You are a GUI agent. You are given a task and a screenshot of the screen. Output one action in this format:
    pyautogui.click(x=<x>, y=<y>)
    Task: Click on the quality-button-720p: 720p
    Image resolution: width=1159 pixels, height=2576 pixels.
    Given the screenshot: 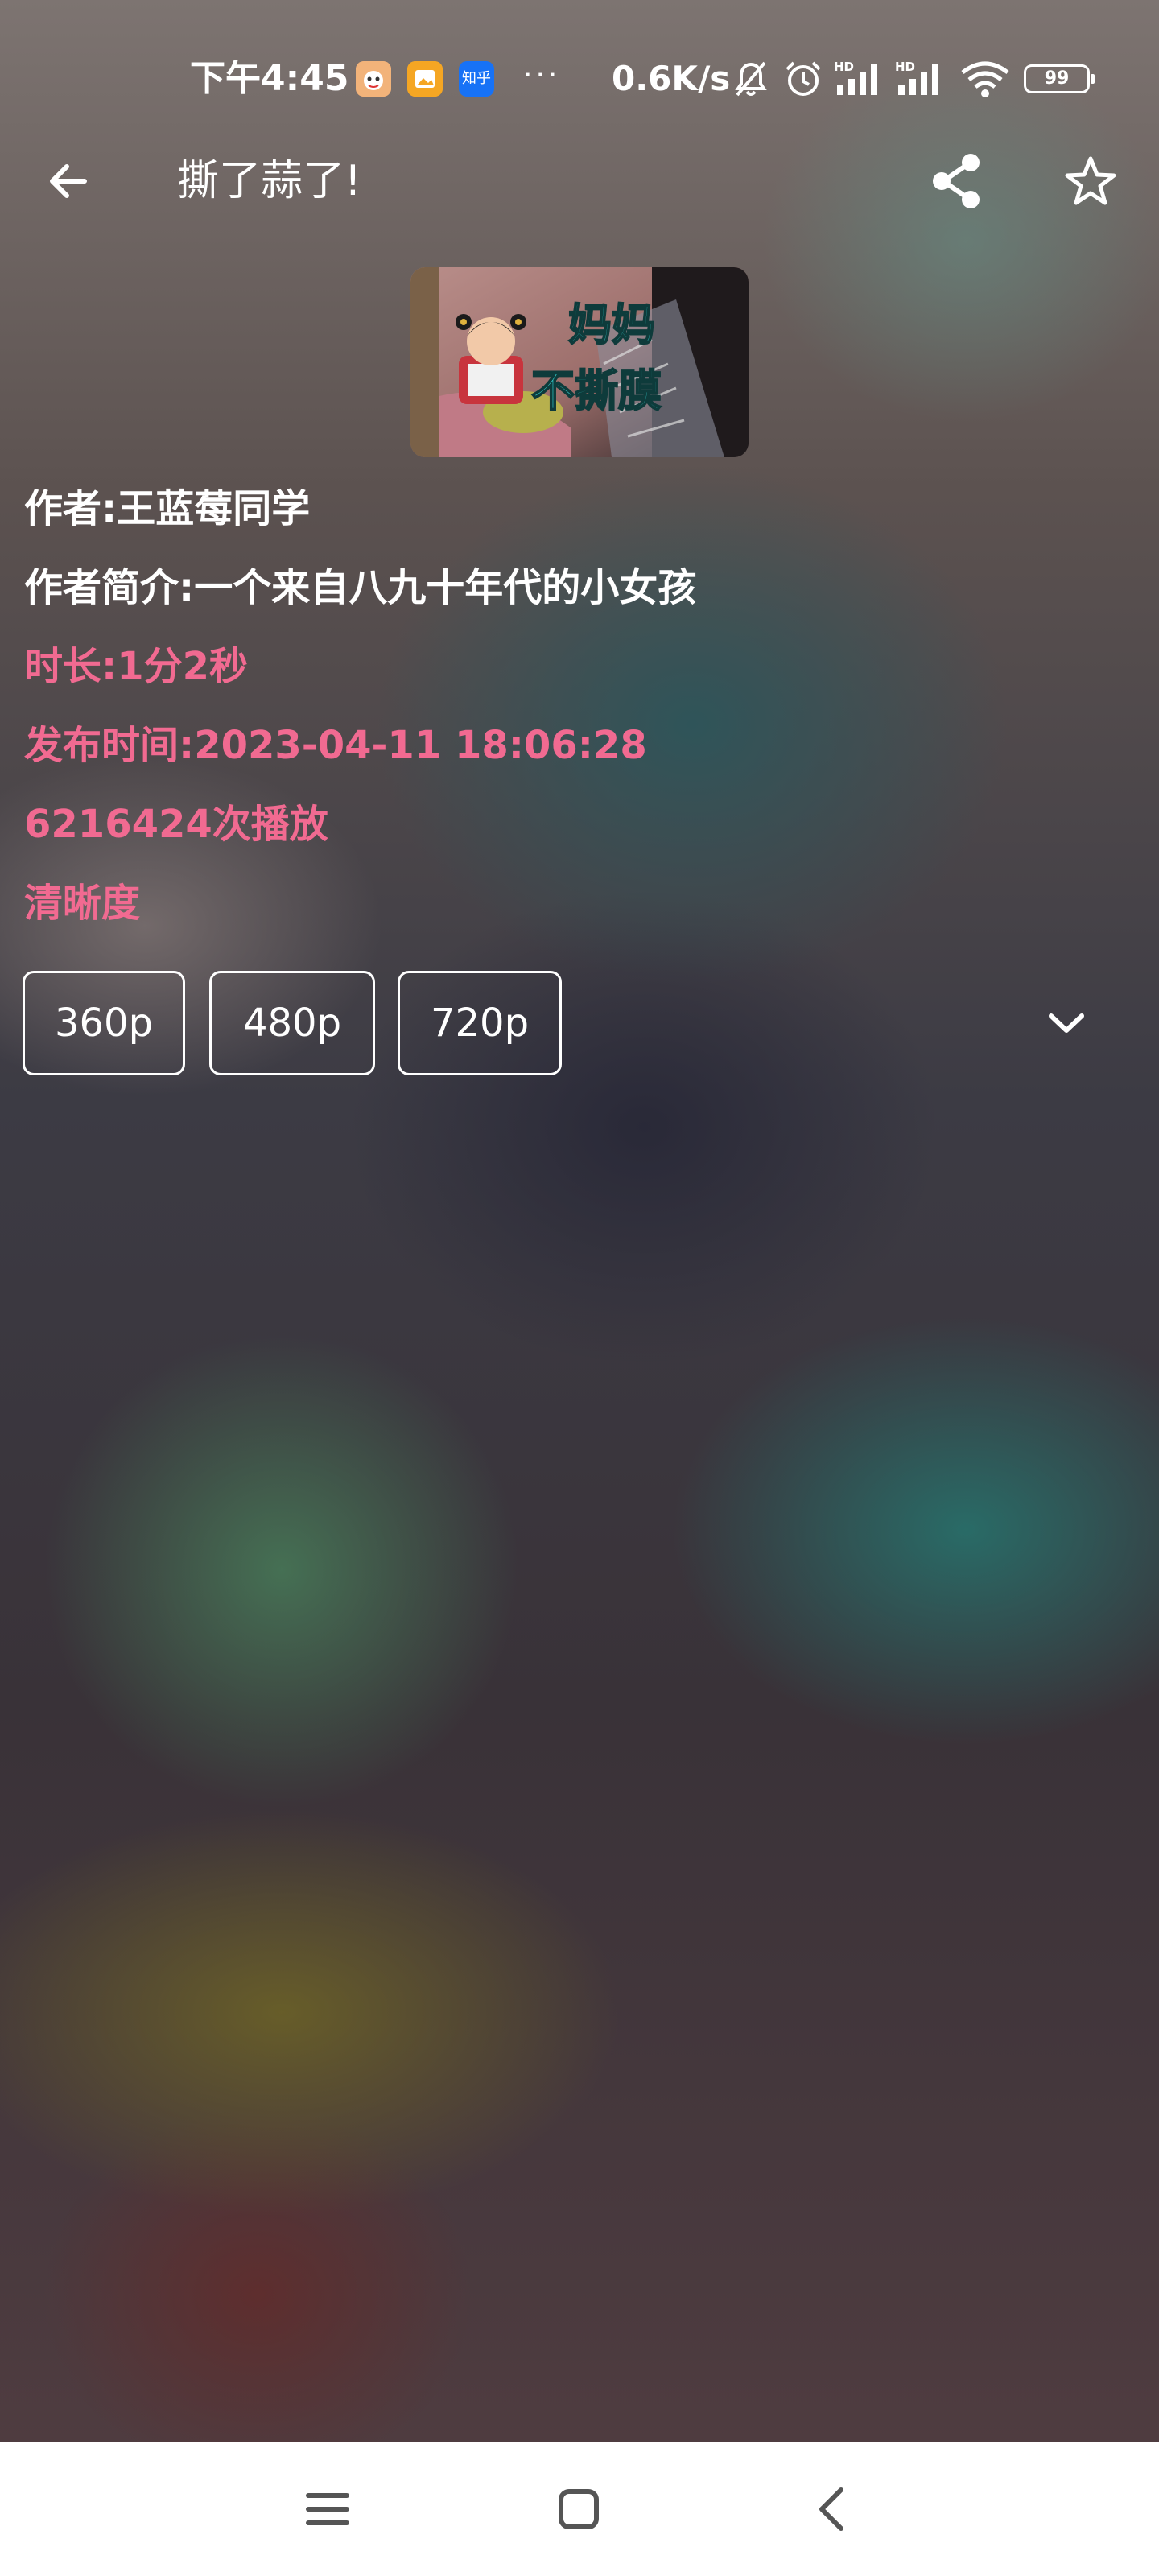 What is the action you would take?
    pyautogui.click(x=480, y=1023)
    